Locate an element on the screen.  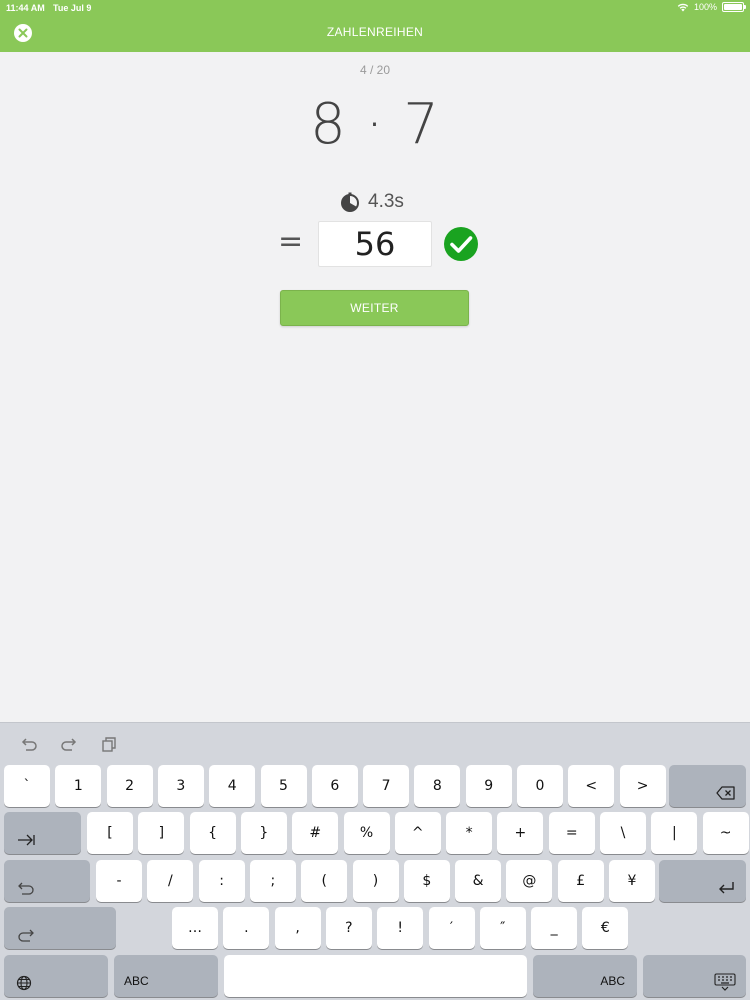
undo-arrow-icon is located at coordinates (26, 888).